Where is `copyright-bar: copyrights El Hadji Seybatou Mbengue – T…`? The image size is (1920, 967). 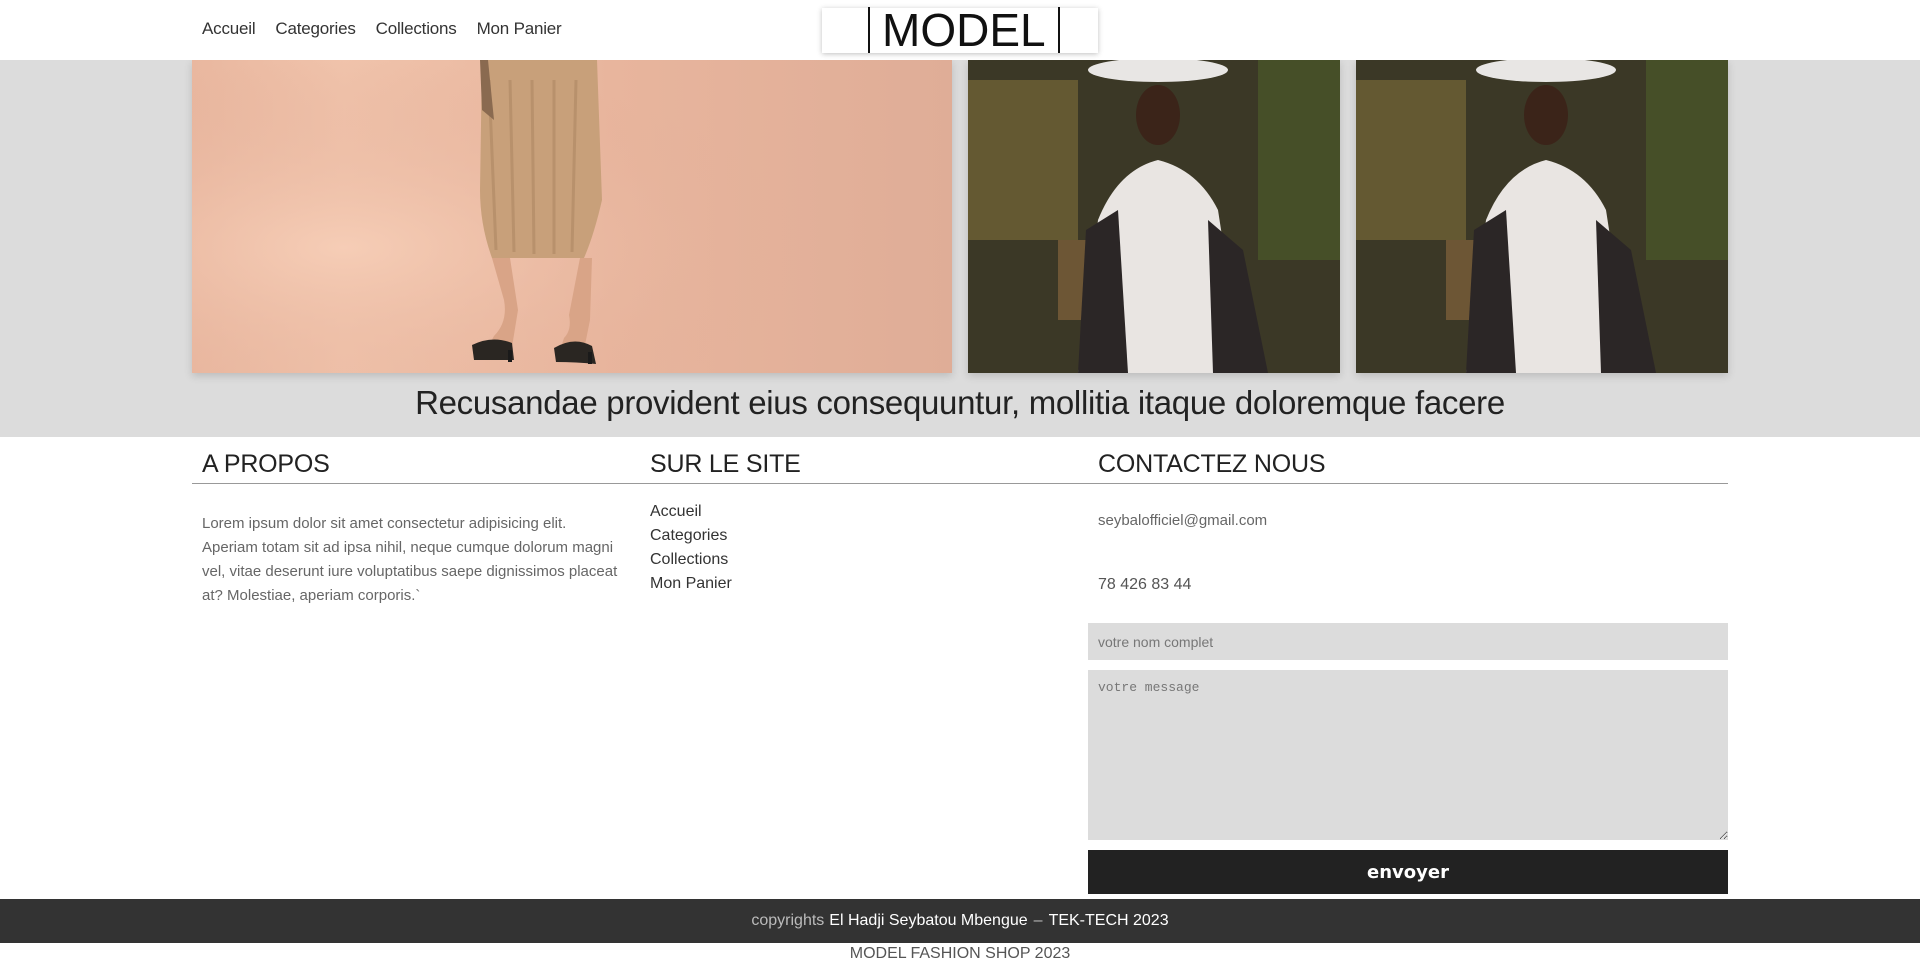
copyright-bar: copyrights El Hadji Seybatou Mbengue – T… is located at coordinates (960, 921).